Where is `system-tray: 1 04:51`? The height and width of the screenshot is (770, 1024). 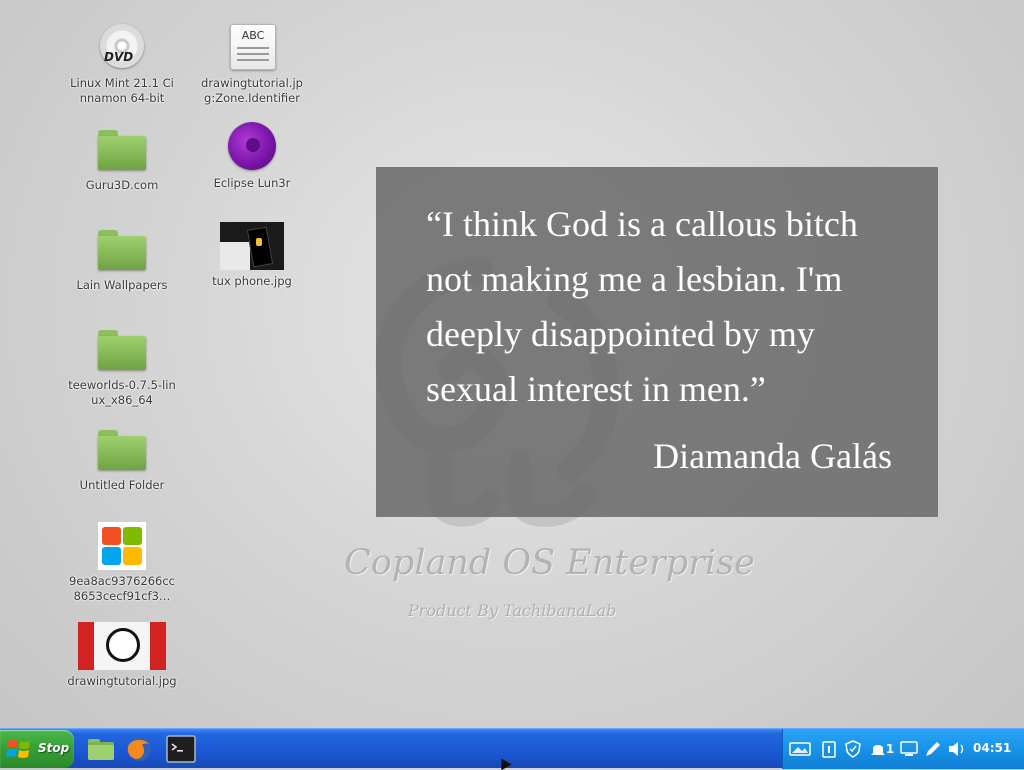
system-tray: 1 04:51 is located at coordinates (903, 749).